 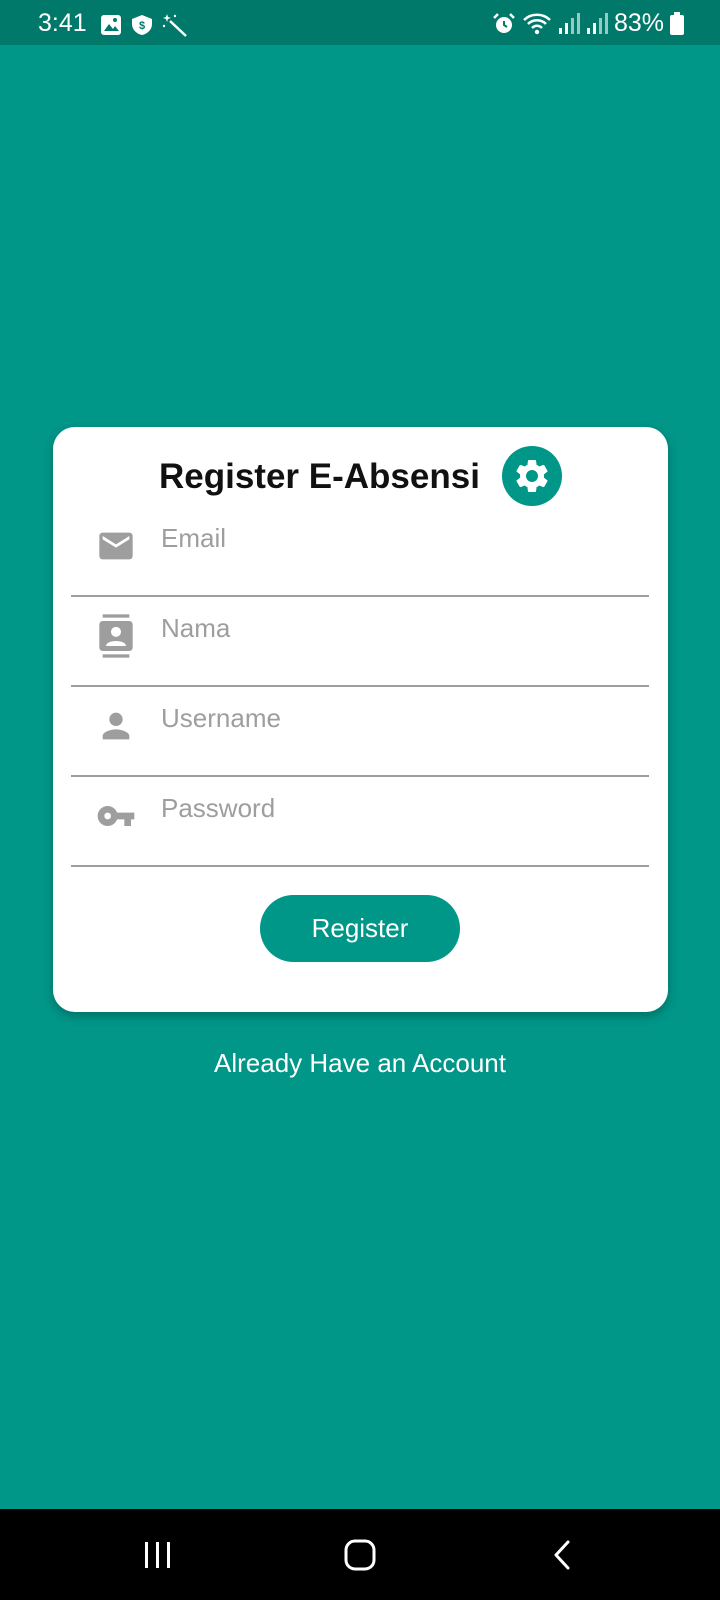 What do you see at coordinates (360, 928) in the screenshot?
I see `register-button: Register` at bounding box center [360, 928].